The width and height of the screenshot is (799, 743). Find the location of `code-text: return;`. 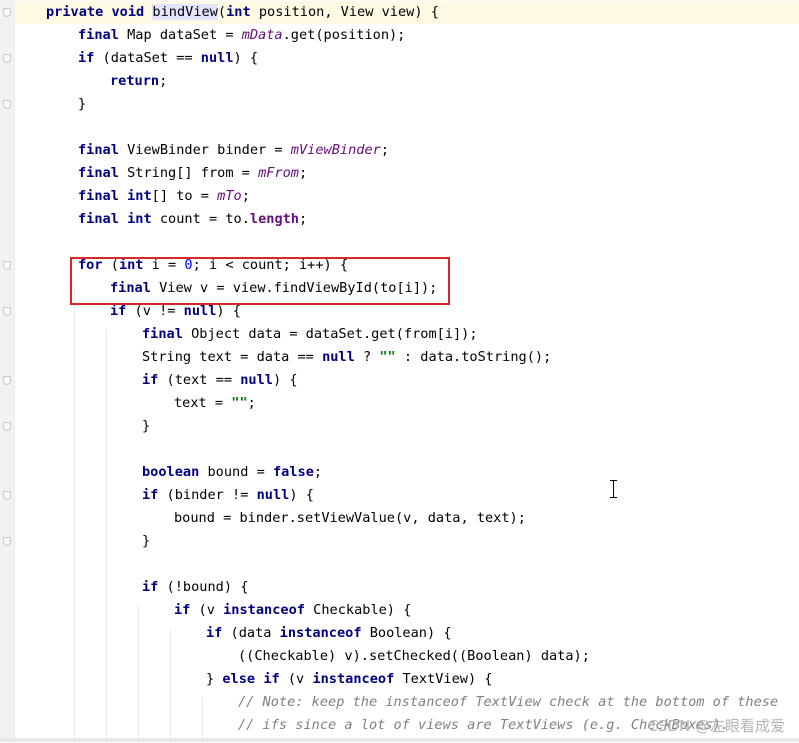

code-text: return; is located at coordinates (139, 81).